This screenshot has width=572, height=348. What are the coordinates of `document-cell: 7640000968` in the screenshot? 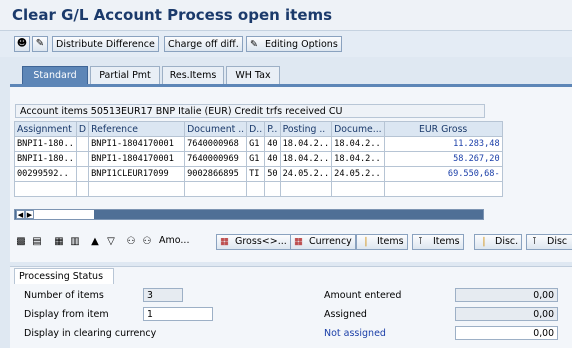 It's located at (216, 144).